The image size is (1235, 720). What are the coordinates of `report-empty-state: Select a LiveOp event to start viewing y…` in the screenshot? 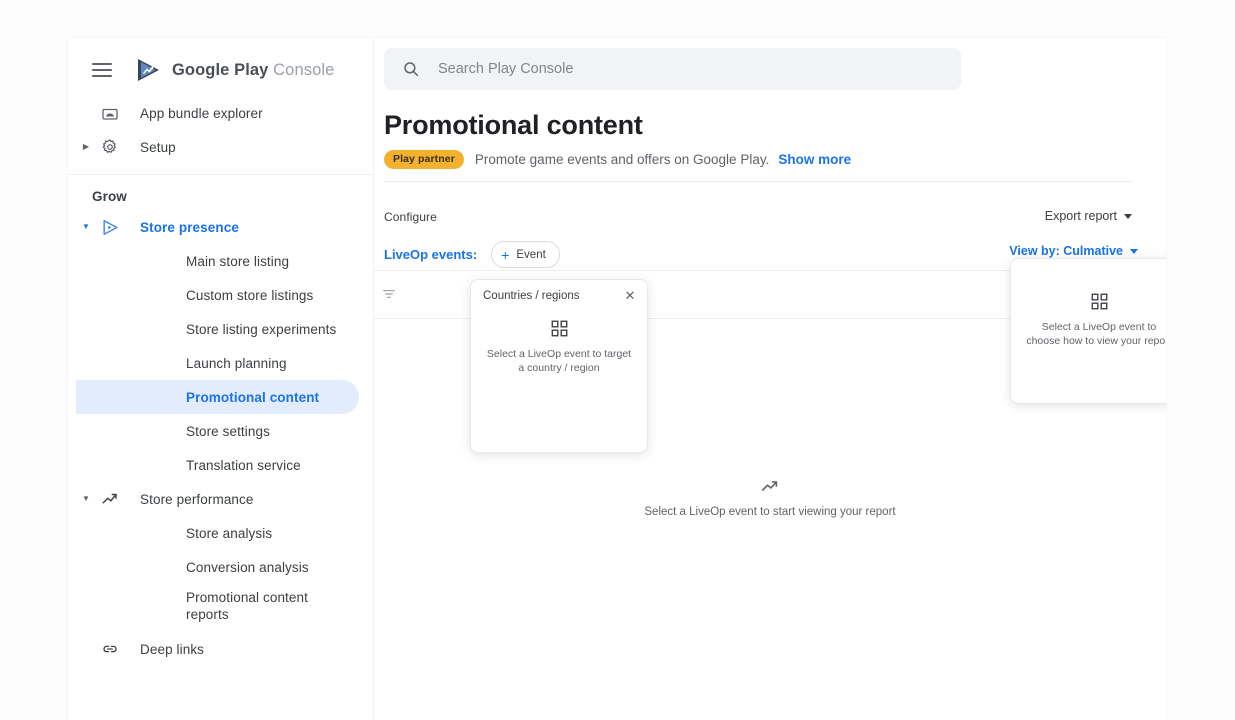 It's located at (770, 498).